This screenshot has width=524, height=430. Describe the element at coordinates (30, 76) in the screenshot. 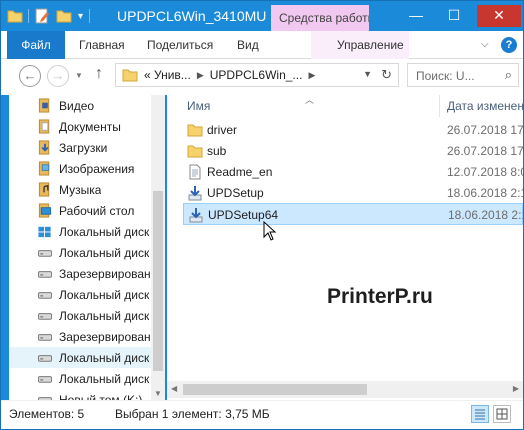

I see `back-button: ←` at that location.